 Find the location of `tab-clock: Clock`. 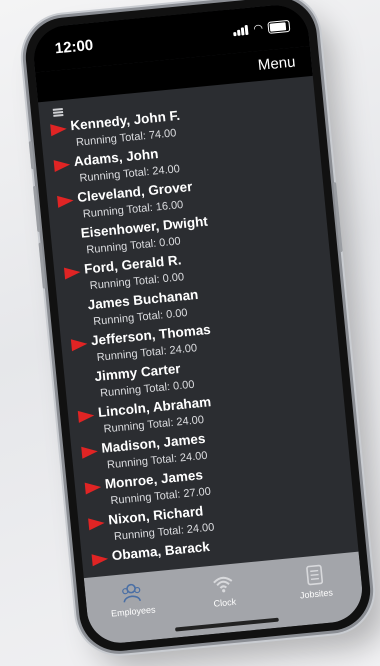

tab-clock: Clock is located at coordinates (223, 590).